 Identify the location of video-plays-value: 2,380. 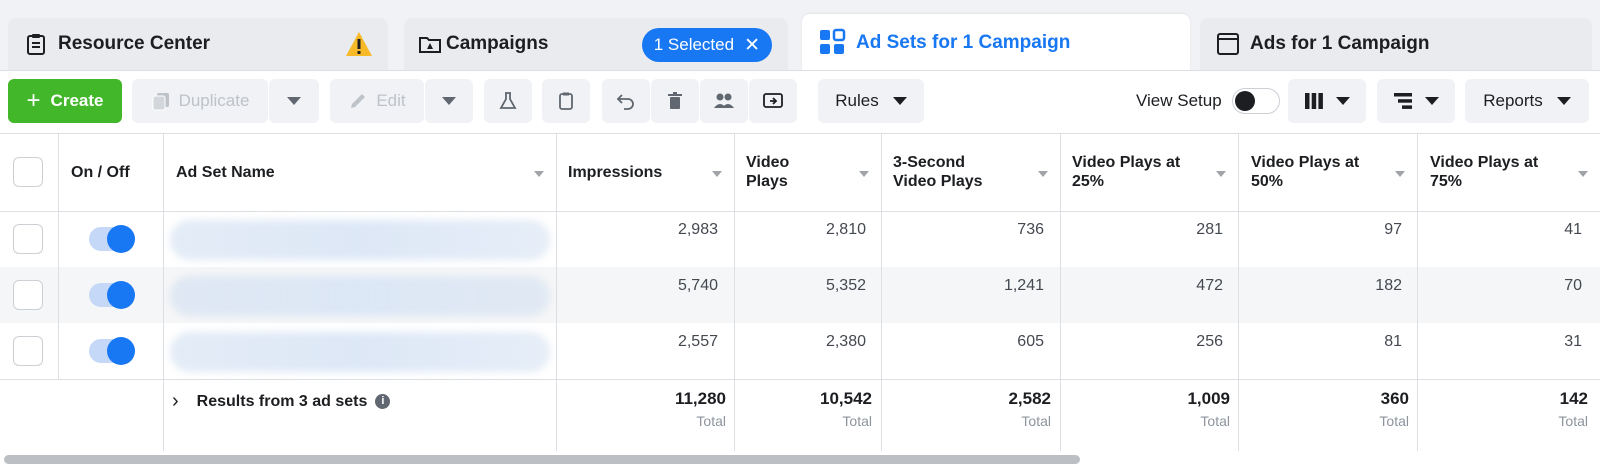
(845, 341).